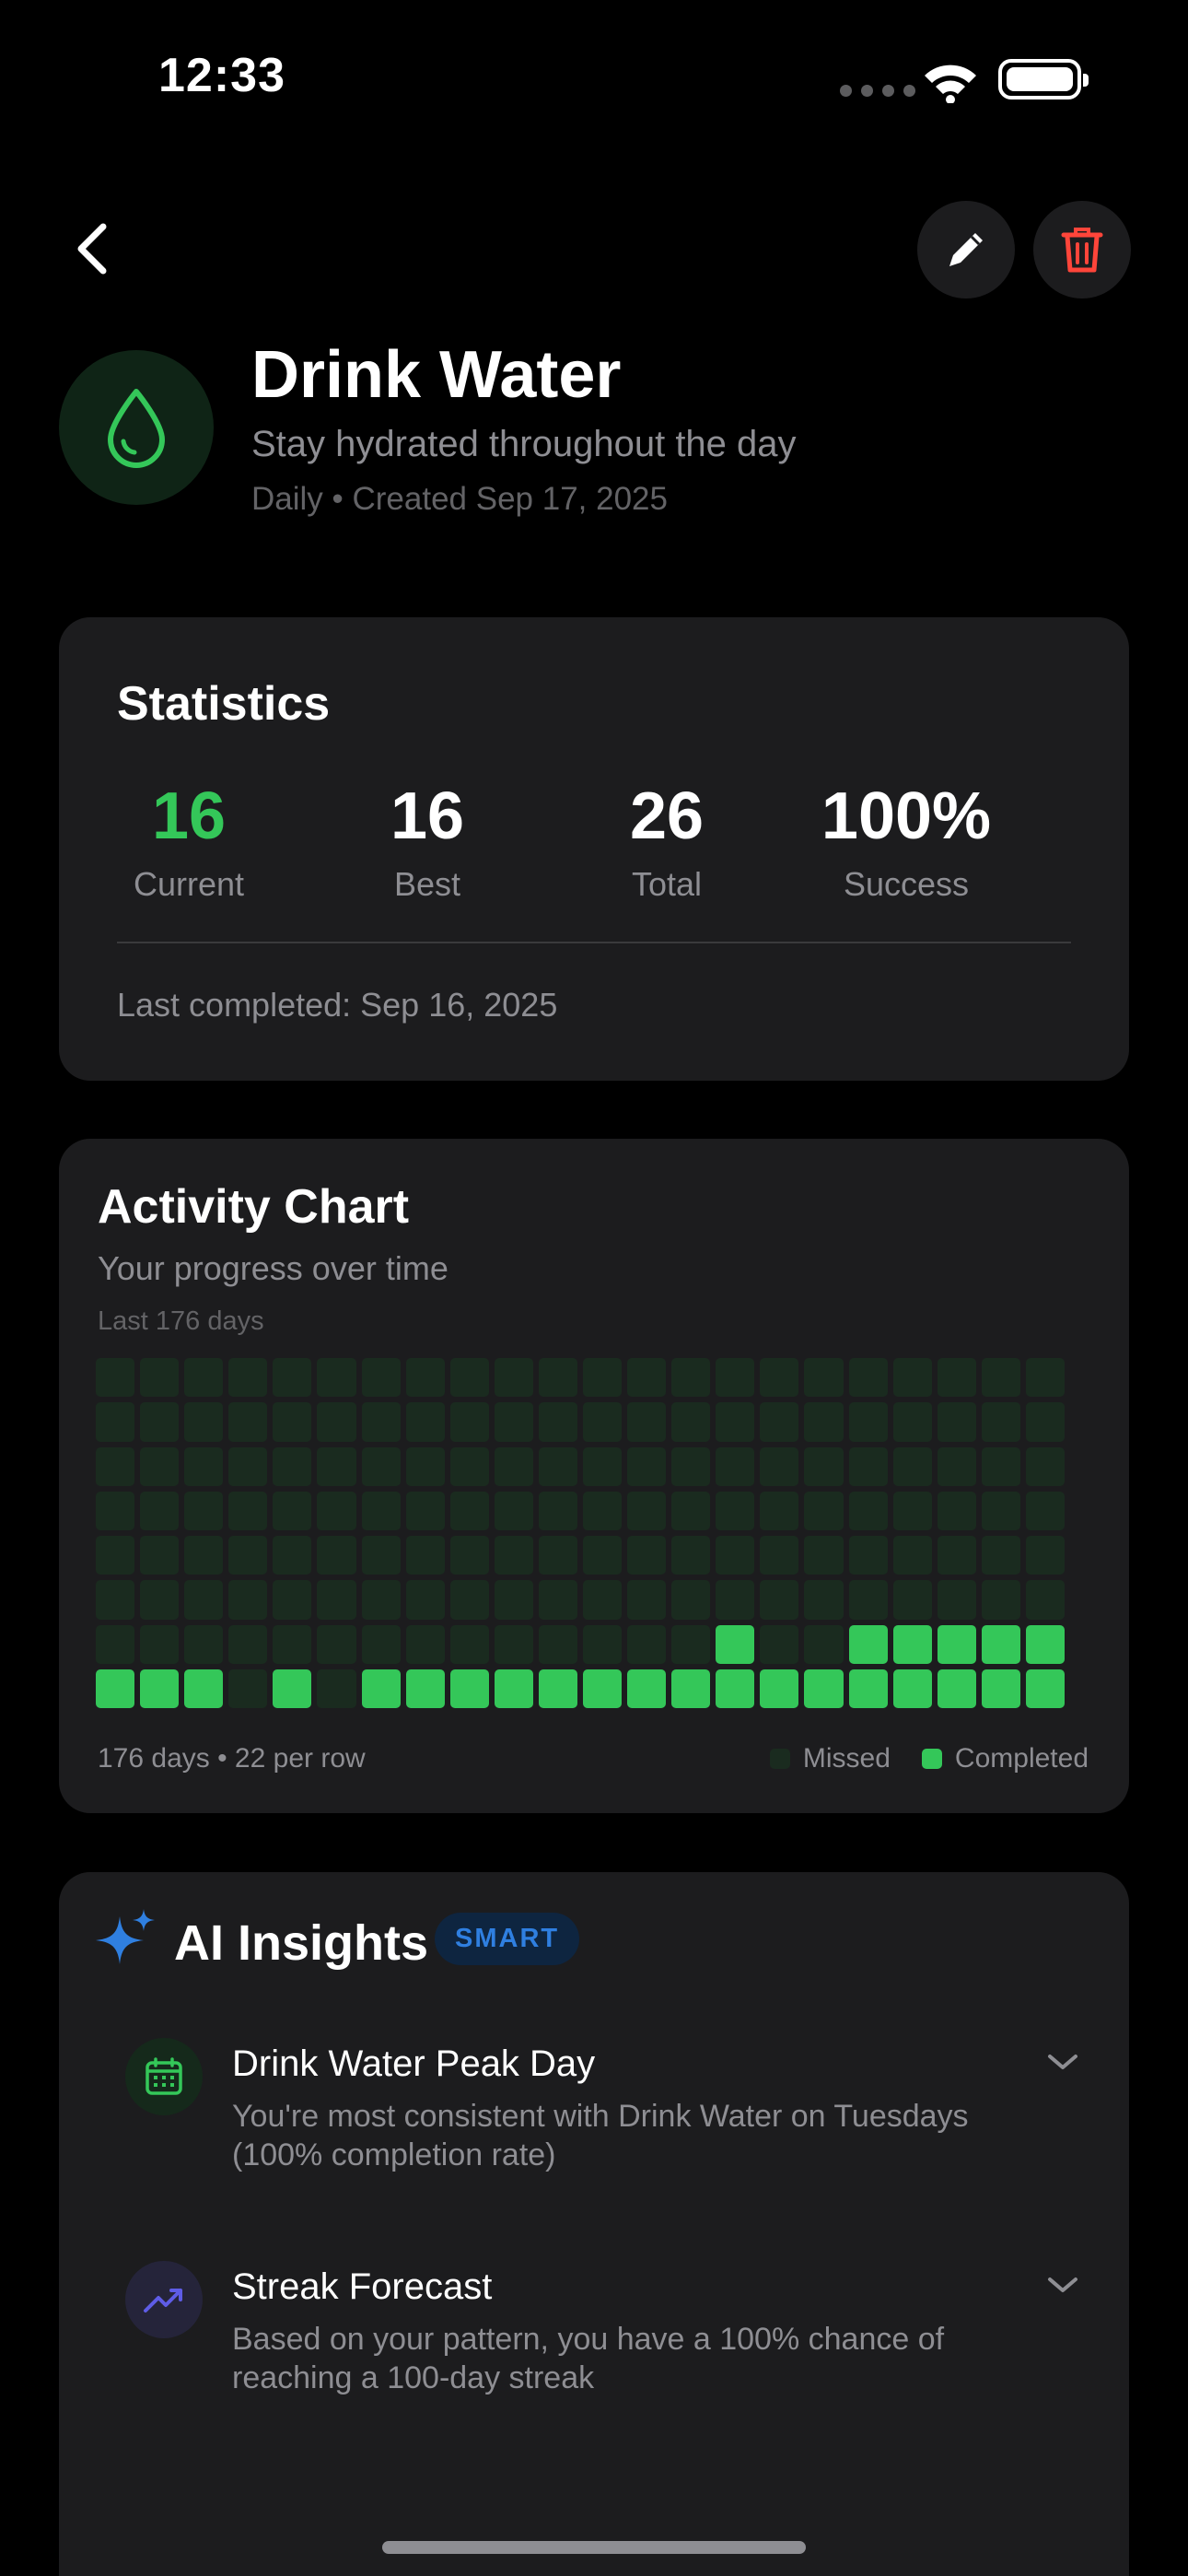 The width and height of the screenshot is (1188, 2576). What do you see at coordinates (580, 1533) in the screenshot?
I see `activity-heatmap` at bounding box center [580, 1533].